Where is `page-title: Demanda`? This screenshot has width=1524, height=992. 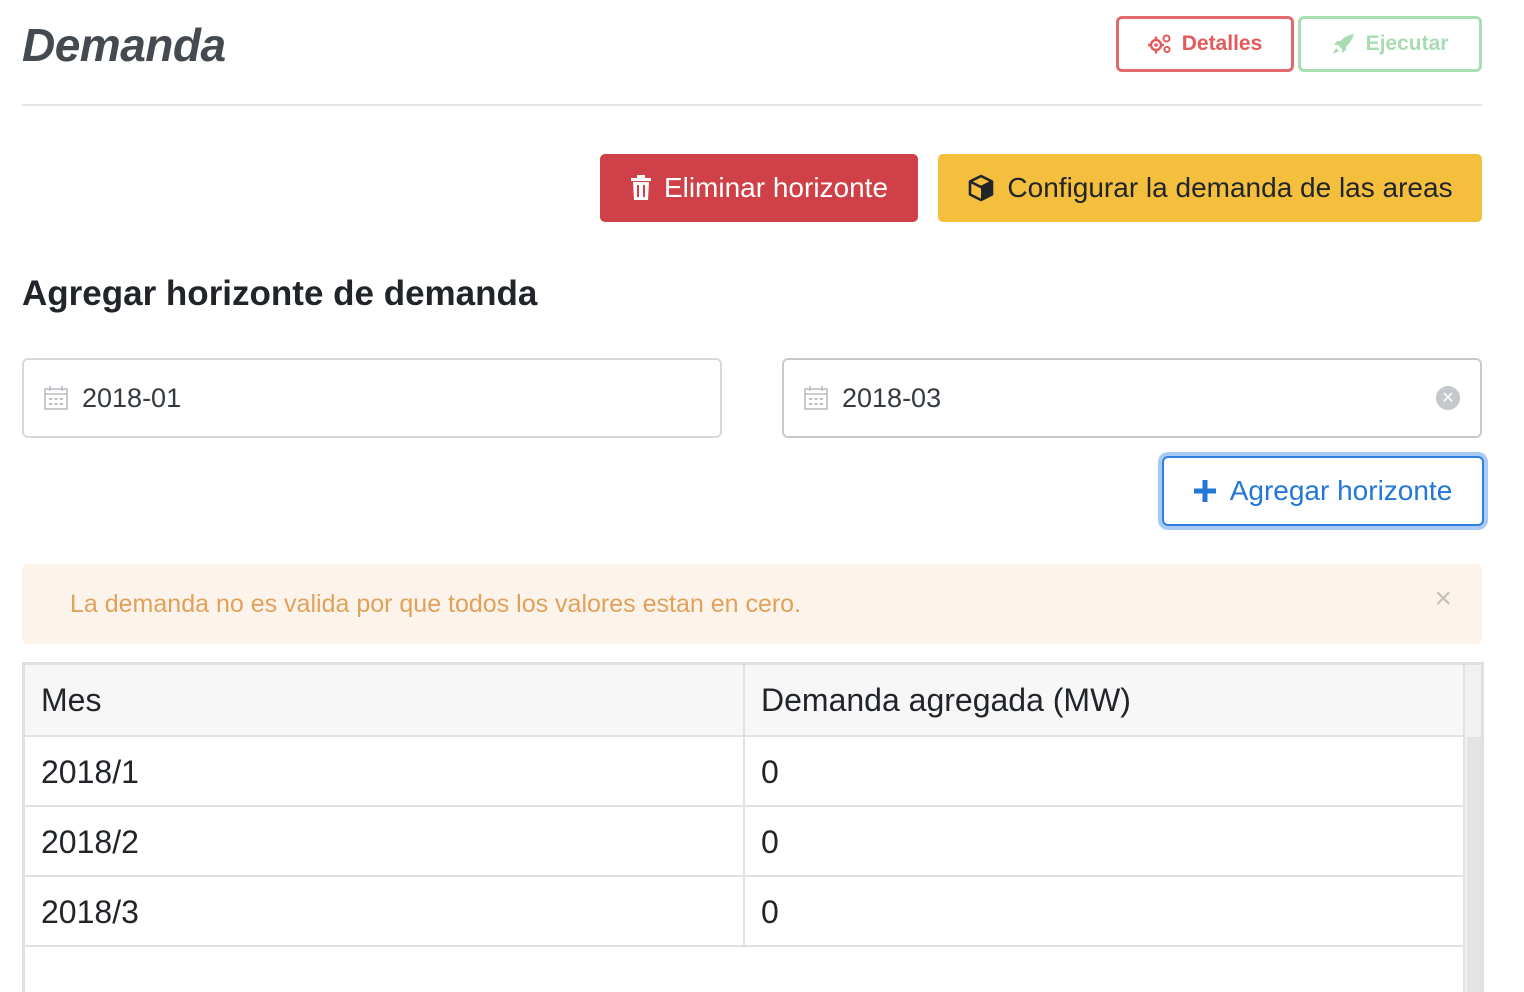
page-title: Demanda is located at coordinates (124, 45).